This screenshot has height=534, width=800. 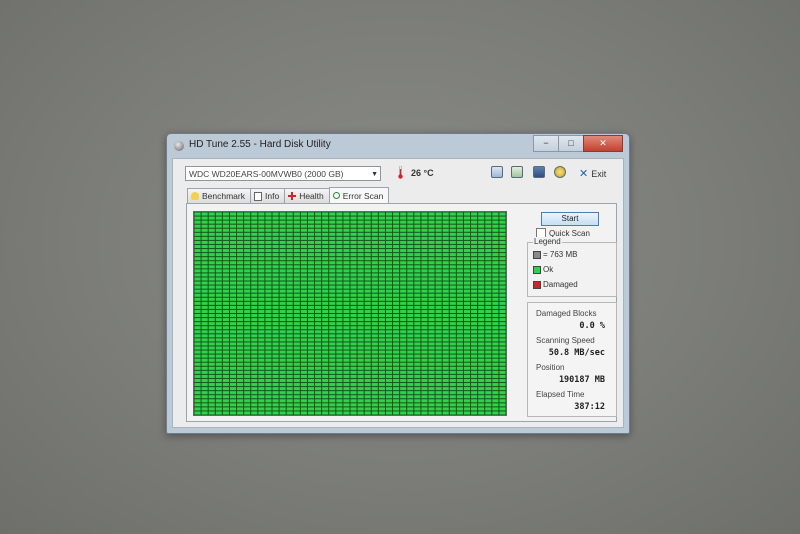 What do you see at coordinates (560, 172) in the screenshot?
I see `options-icon` at bounding box center [560, 172].